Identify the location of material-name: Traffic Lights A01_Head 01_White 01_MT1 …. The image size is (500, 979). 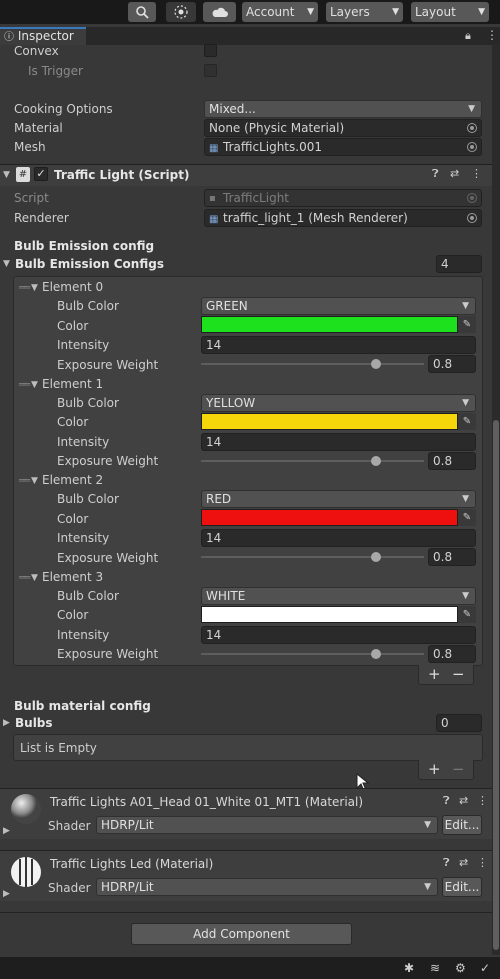
(207, 802).